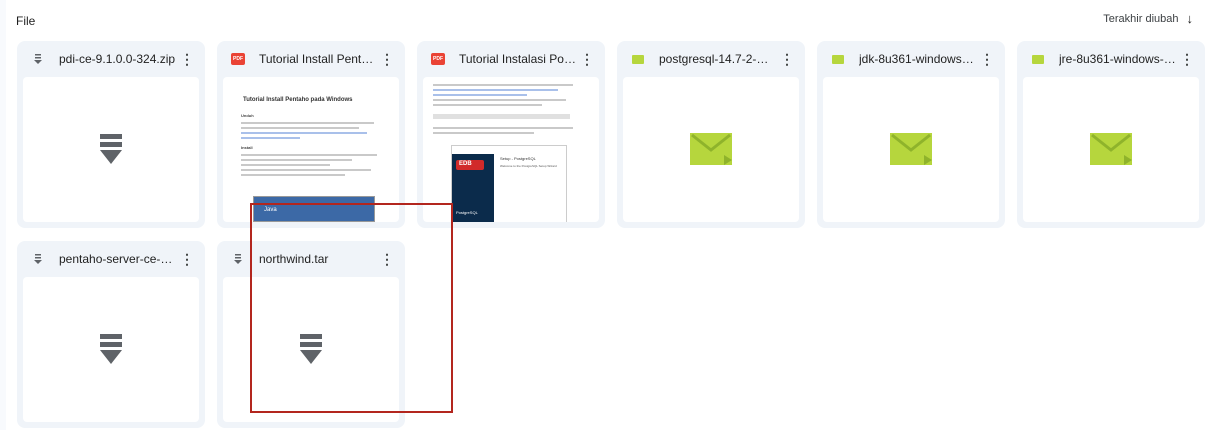 The height and width of the screenshot is (430, 1211). I want to click on file-card: pentaho-server-ce-9.1.0.0-324.zip ⋮, so click(111, 334).